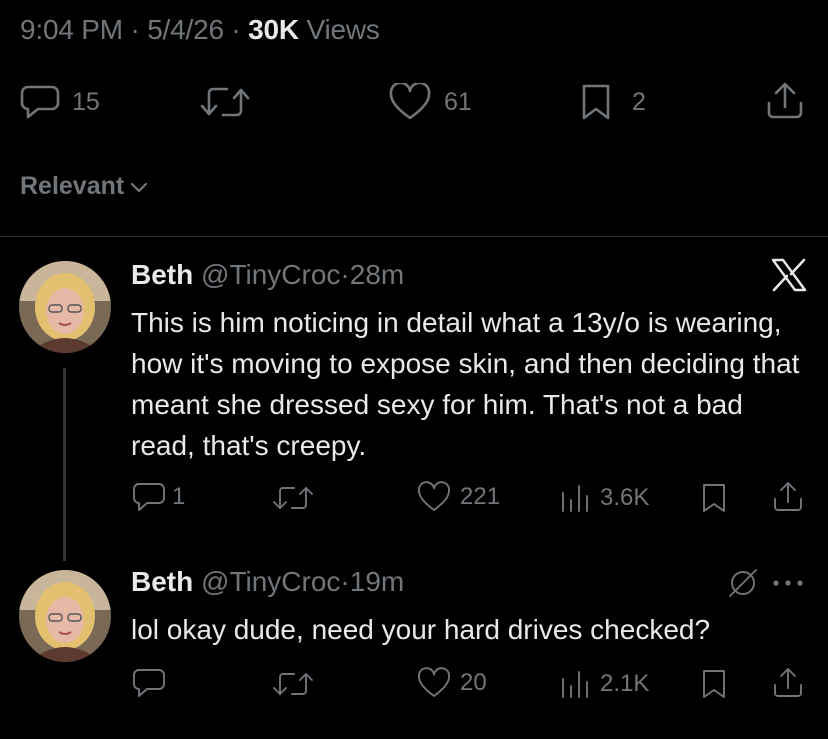 The width and height of the screenshot is (828, 739). What do you see at coordinates (613, 102) in the screenshot?
I see `bookmark-button: 2` at bounding box center [613, 102].